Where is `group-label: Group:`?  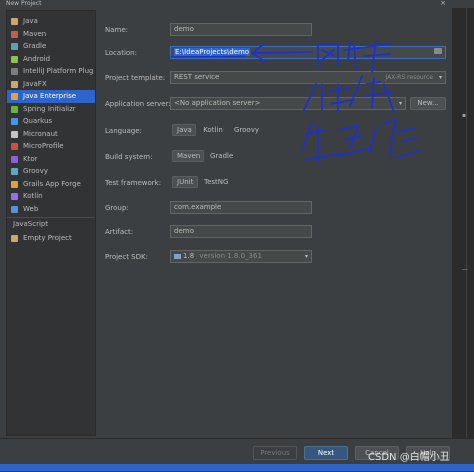 group-label: Group: is located at coordinates (117, 208).